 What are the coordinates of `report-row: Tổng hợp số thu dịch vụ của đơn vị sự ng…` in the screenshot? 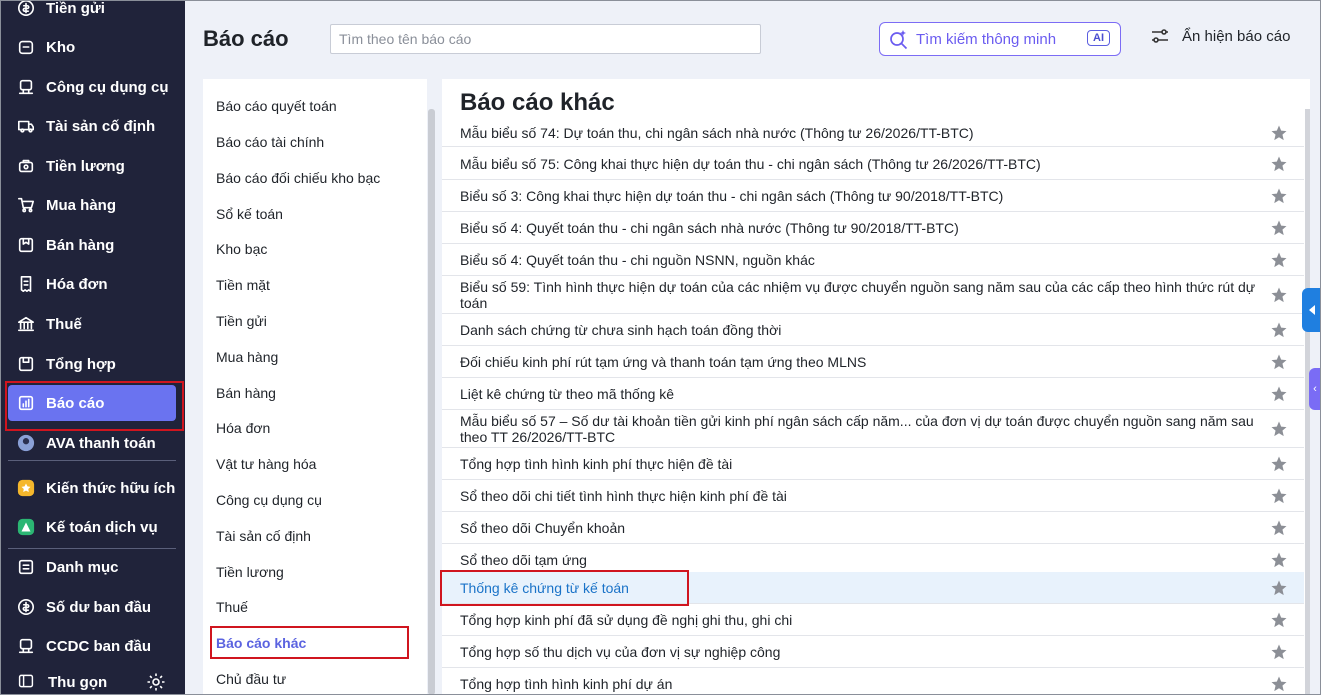 It's located at (873, 652).